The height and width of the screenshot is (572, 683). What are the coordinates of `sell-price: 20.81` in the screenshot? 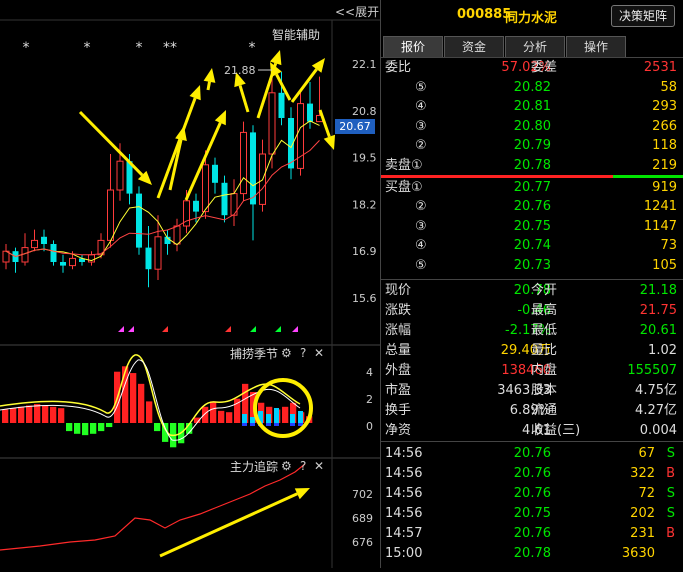 It's located at (532, 106).